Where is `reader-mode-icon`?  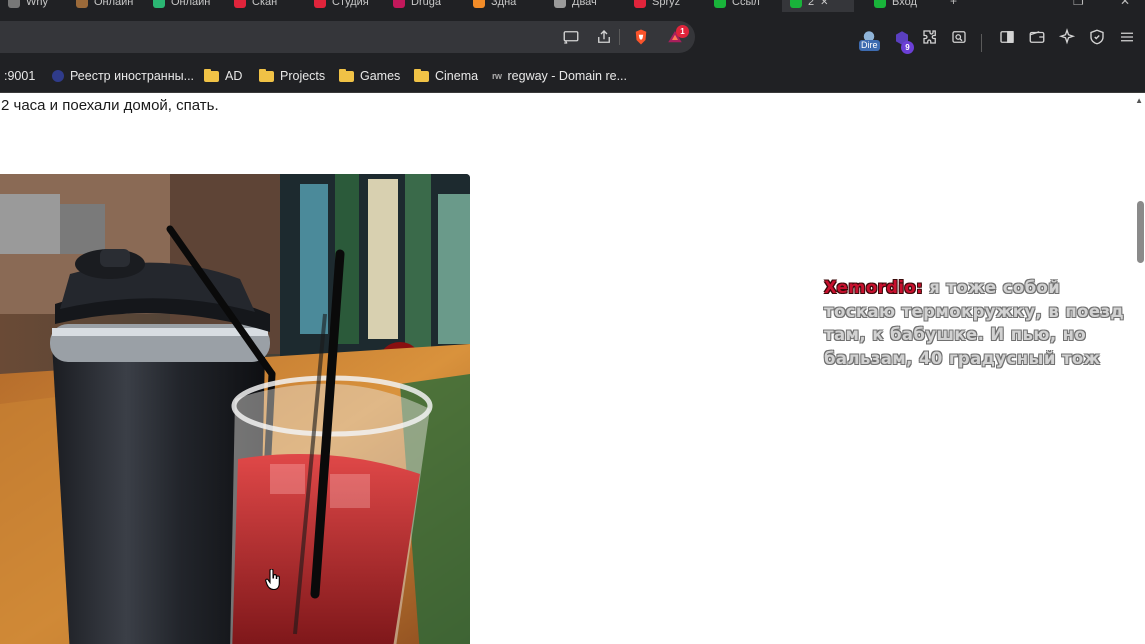
reader-mode-icon is located at coordinates (959, 37).